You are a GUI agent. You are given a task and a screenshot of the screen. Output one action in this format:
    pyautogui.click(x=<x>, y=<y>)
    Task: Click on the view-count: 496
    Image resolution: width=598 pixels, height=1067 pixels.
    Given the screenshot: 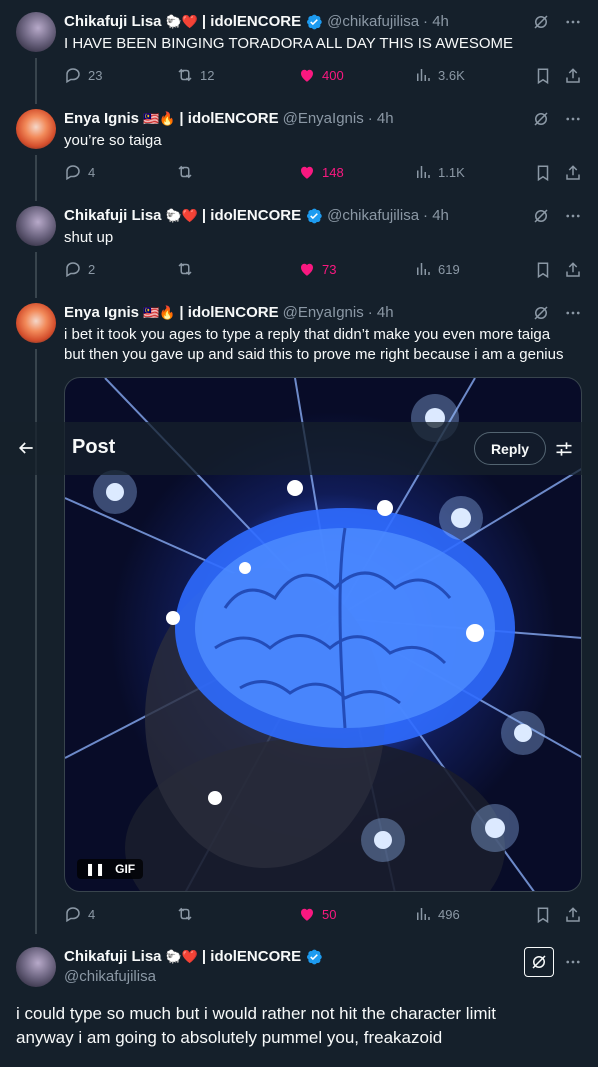 What is the action you would take?
    pyautogui.click(x=449, y=914)
    